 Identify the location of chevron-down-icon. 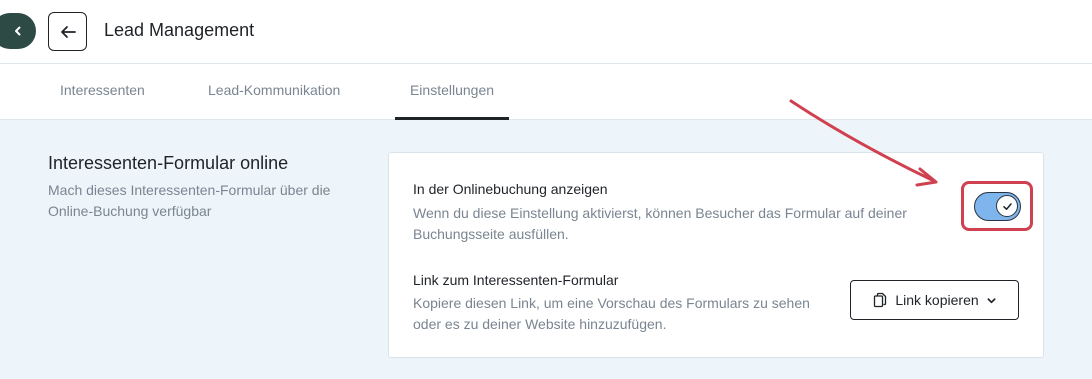
(991, 300).